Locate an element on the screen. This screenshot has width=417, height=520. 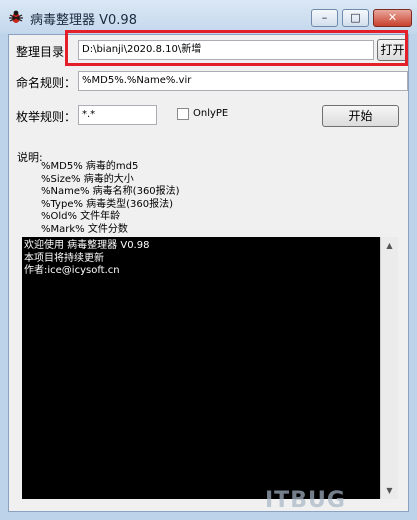
enum-input: *.* is located at coordinates (117, 115).